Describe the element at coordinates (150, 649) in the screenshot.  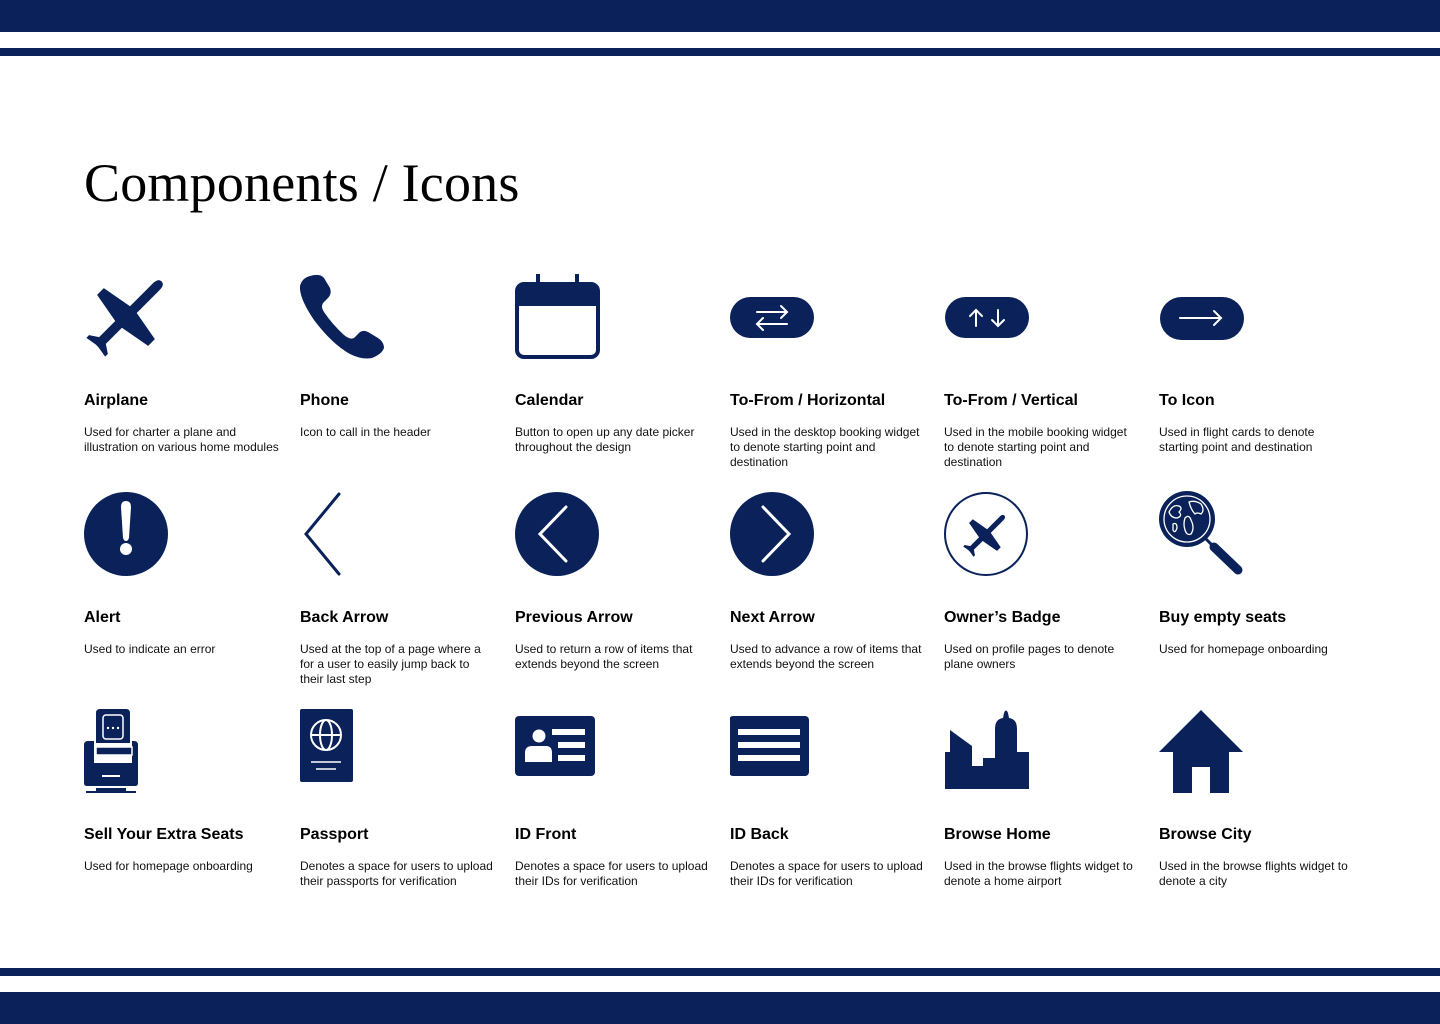
I see `icon-description: Used to indicate an error` at that location.